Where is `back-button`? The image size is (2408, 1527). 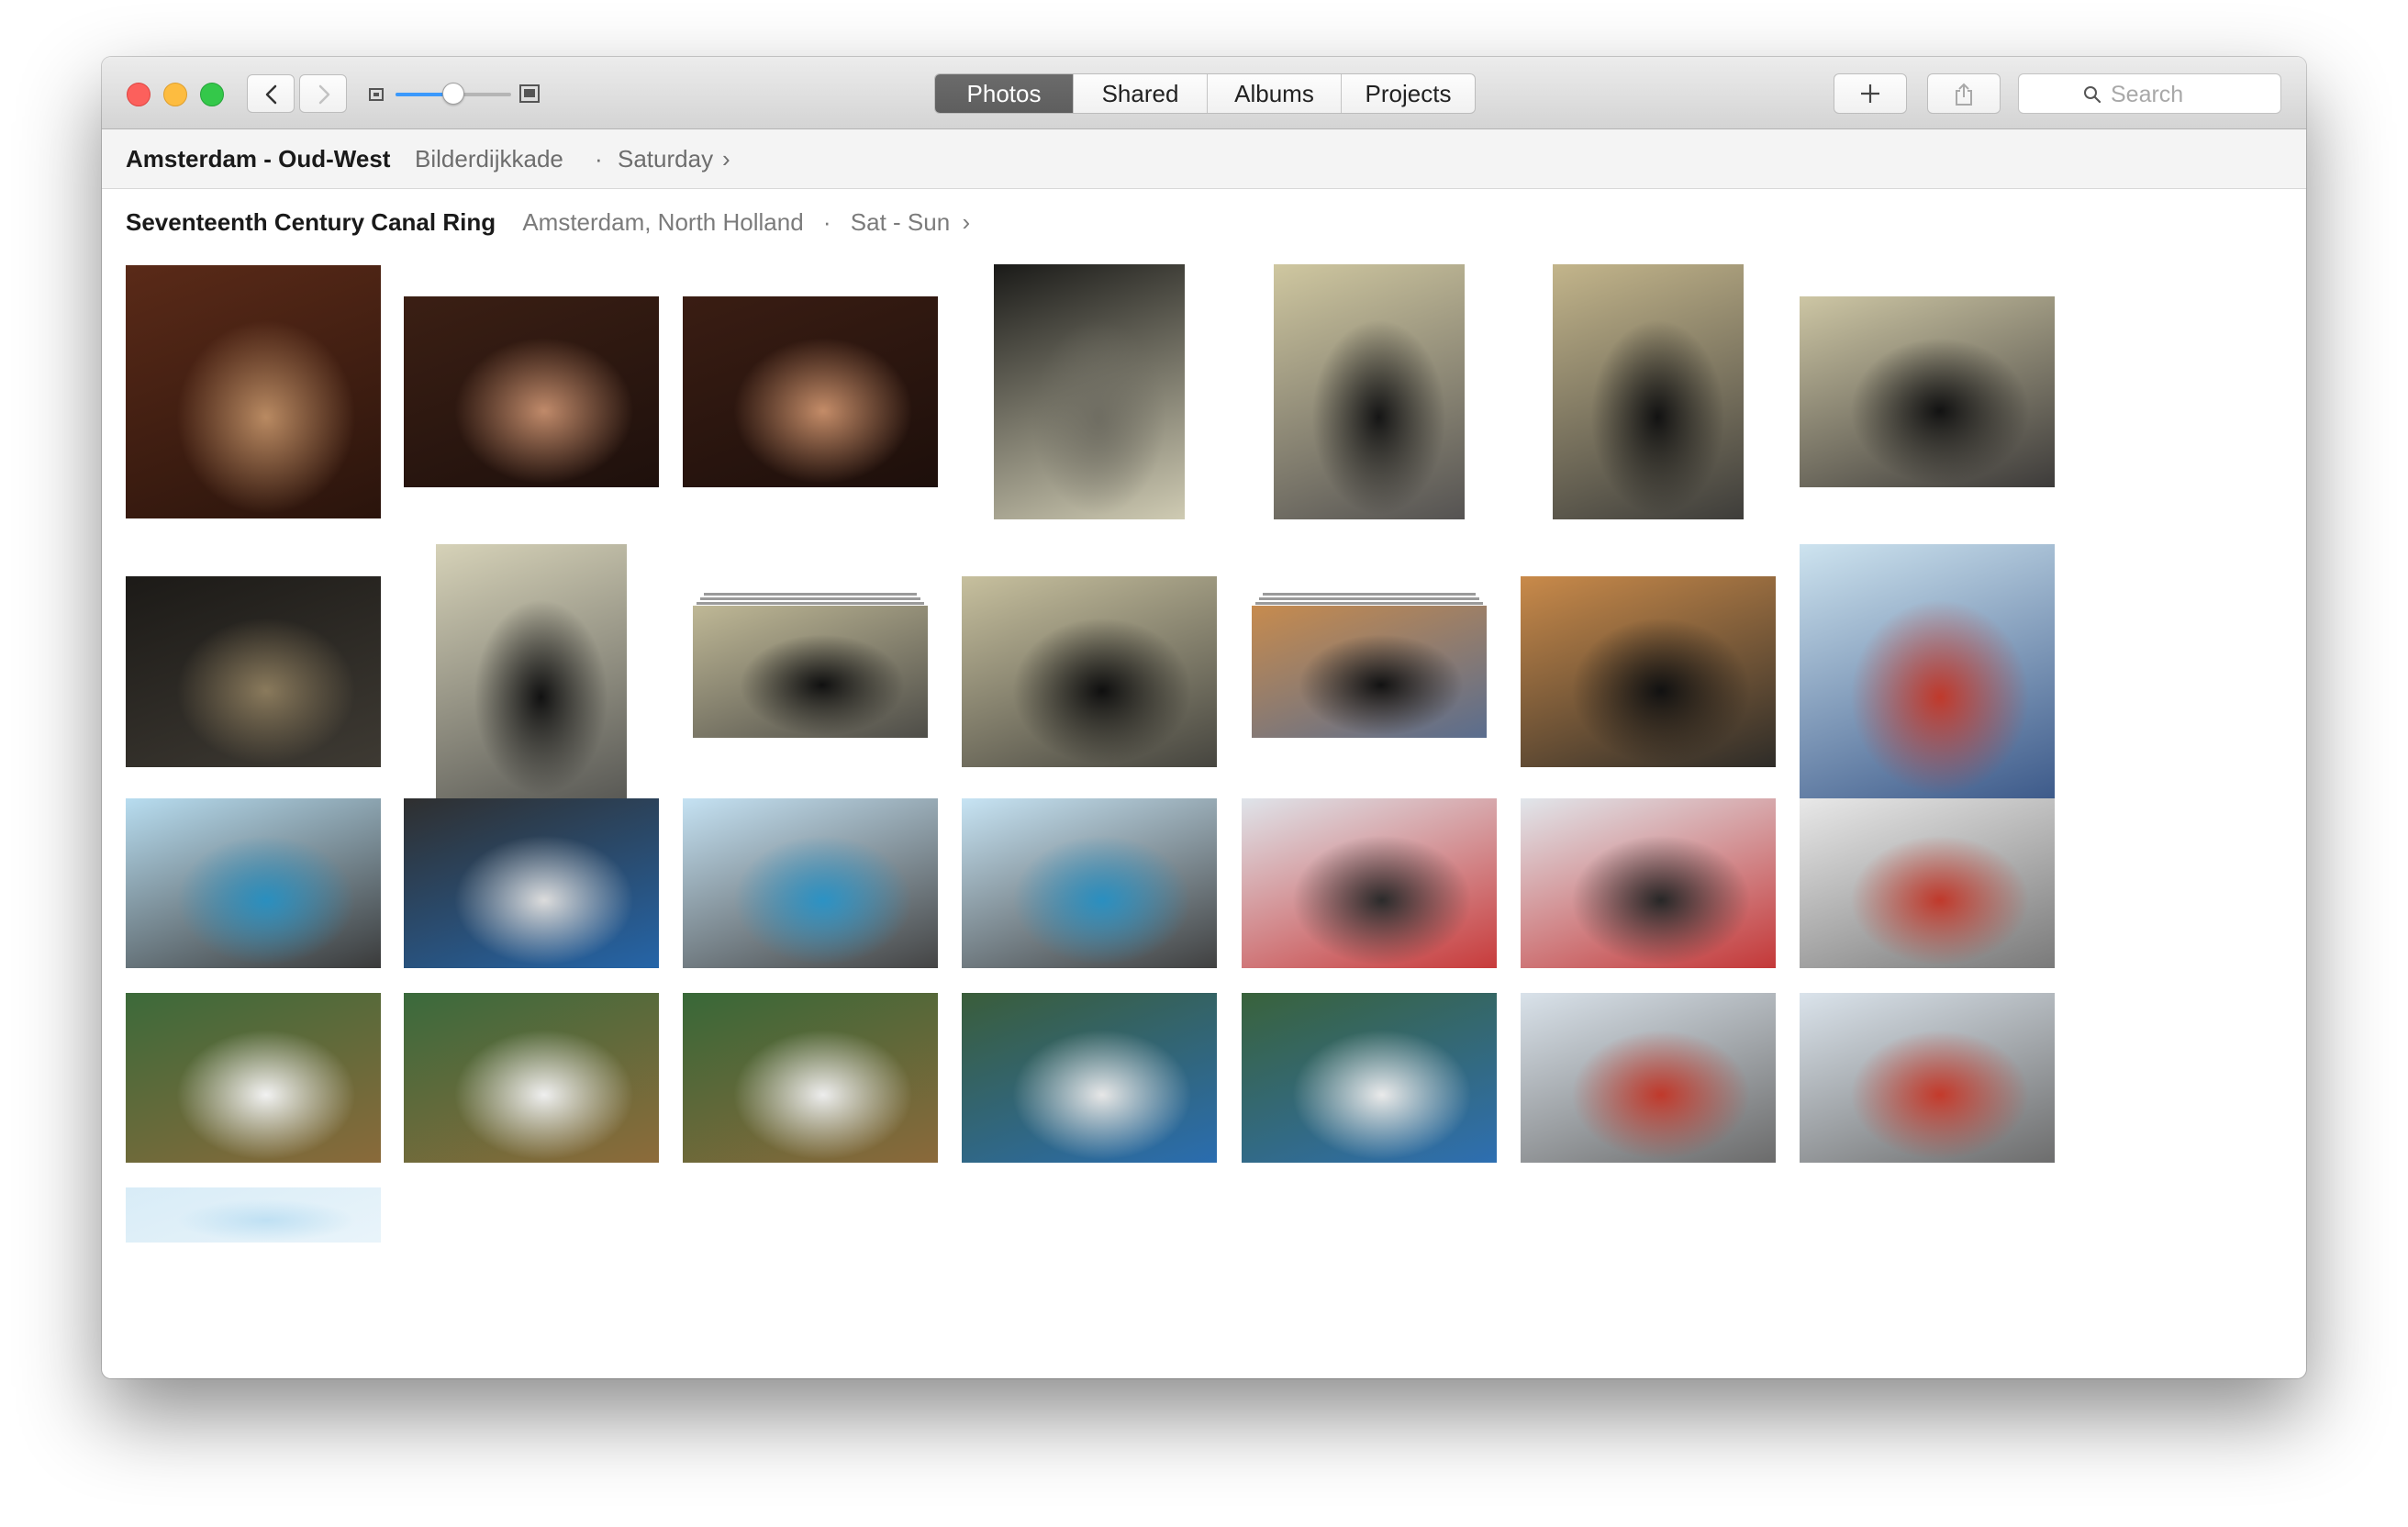 back-button is located at coordinates (271, 94).